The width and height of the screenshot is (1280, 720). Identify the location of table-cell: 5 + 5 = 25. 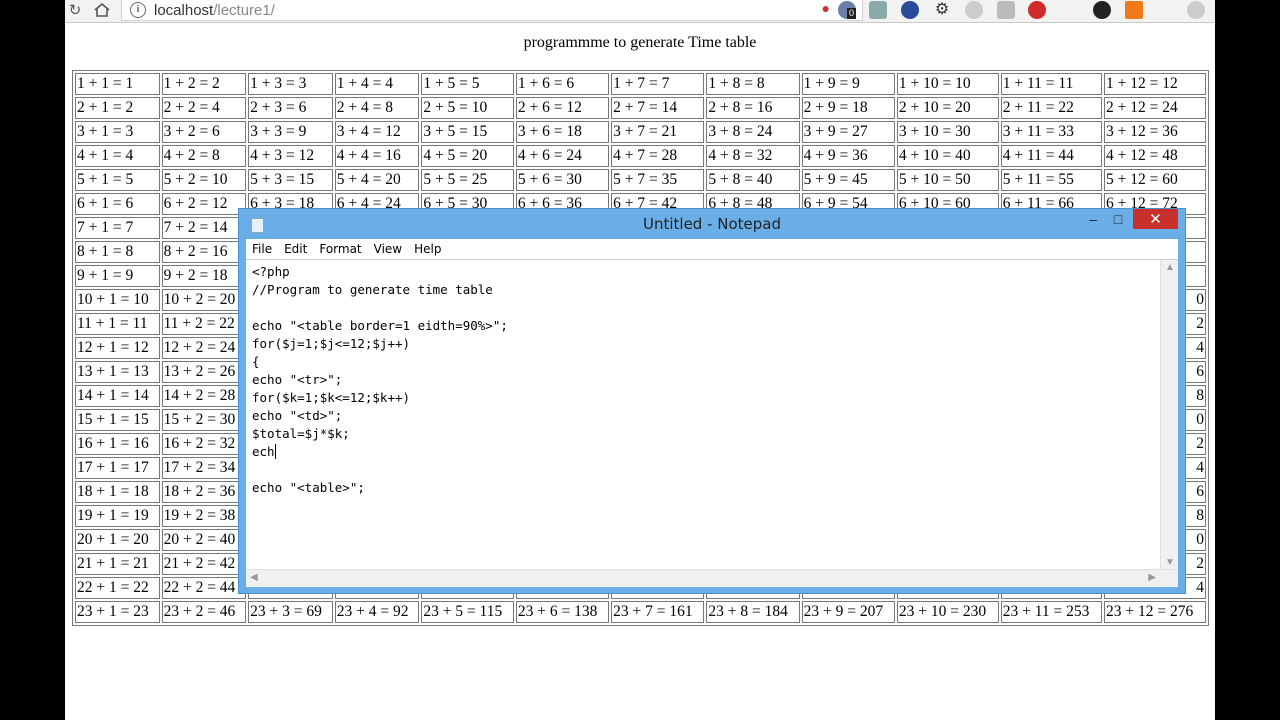
(467, 180).